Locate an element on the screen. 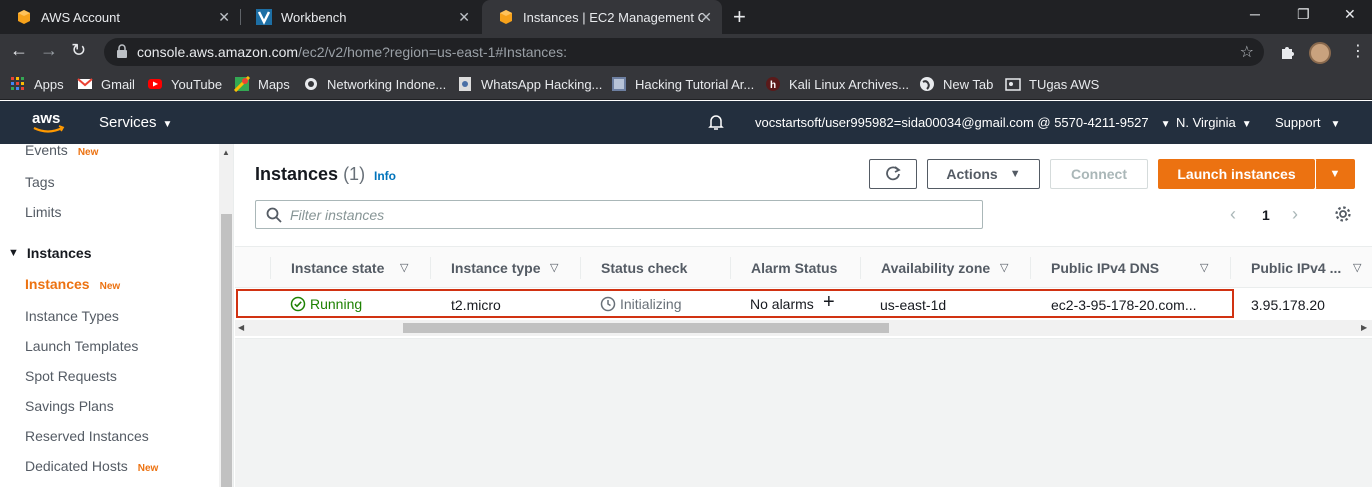 This screenshot has height=487, width=1372. support-menu: Support ▼ is located at coordinates (1307, 122).